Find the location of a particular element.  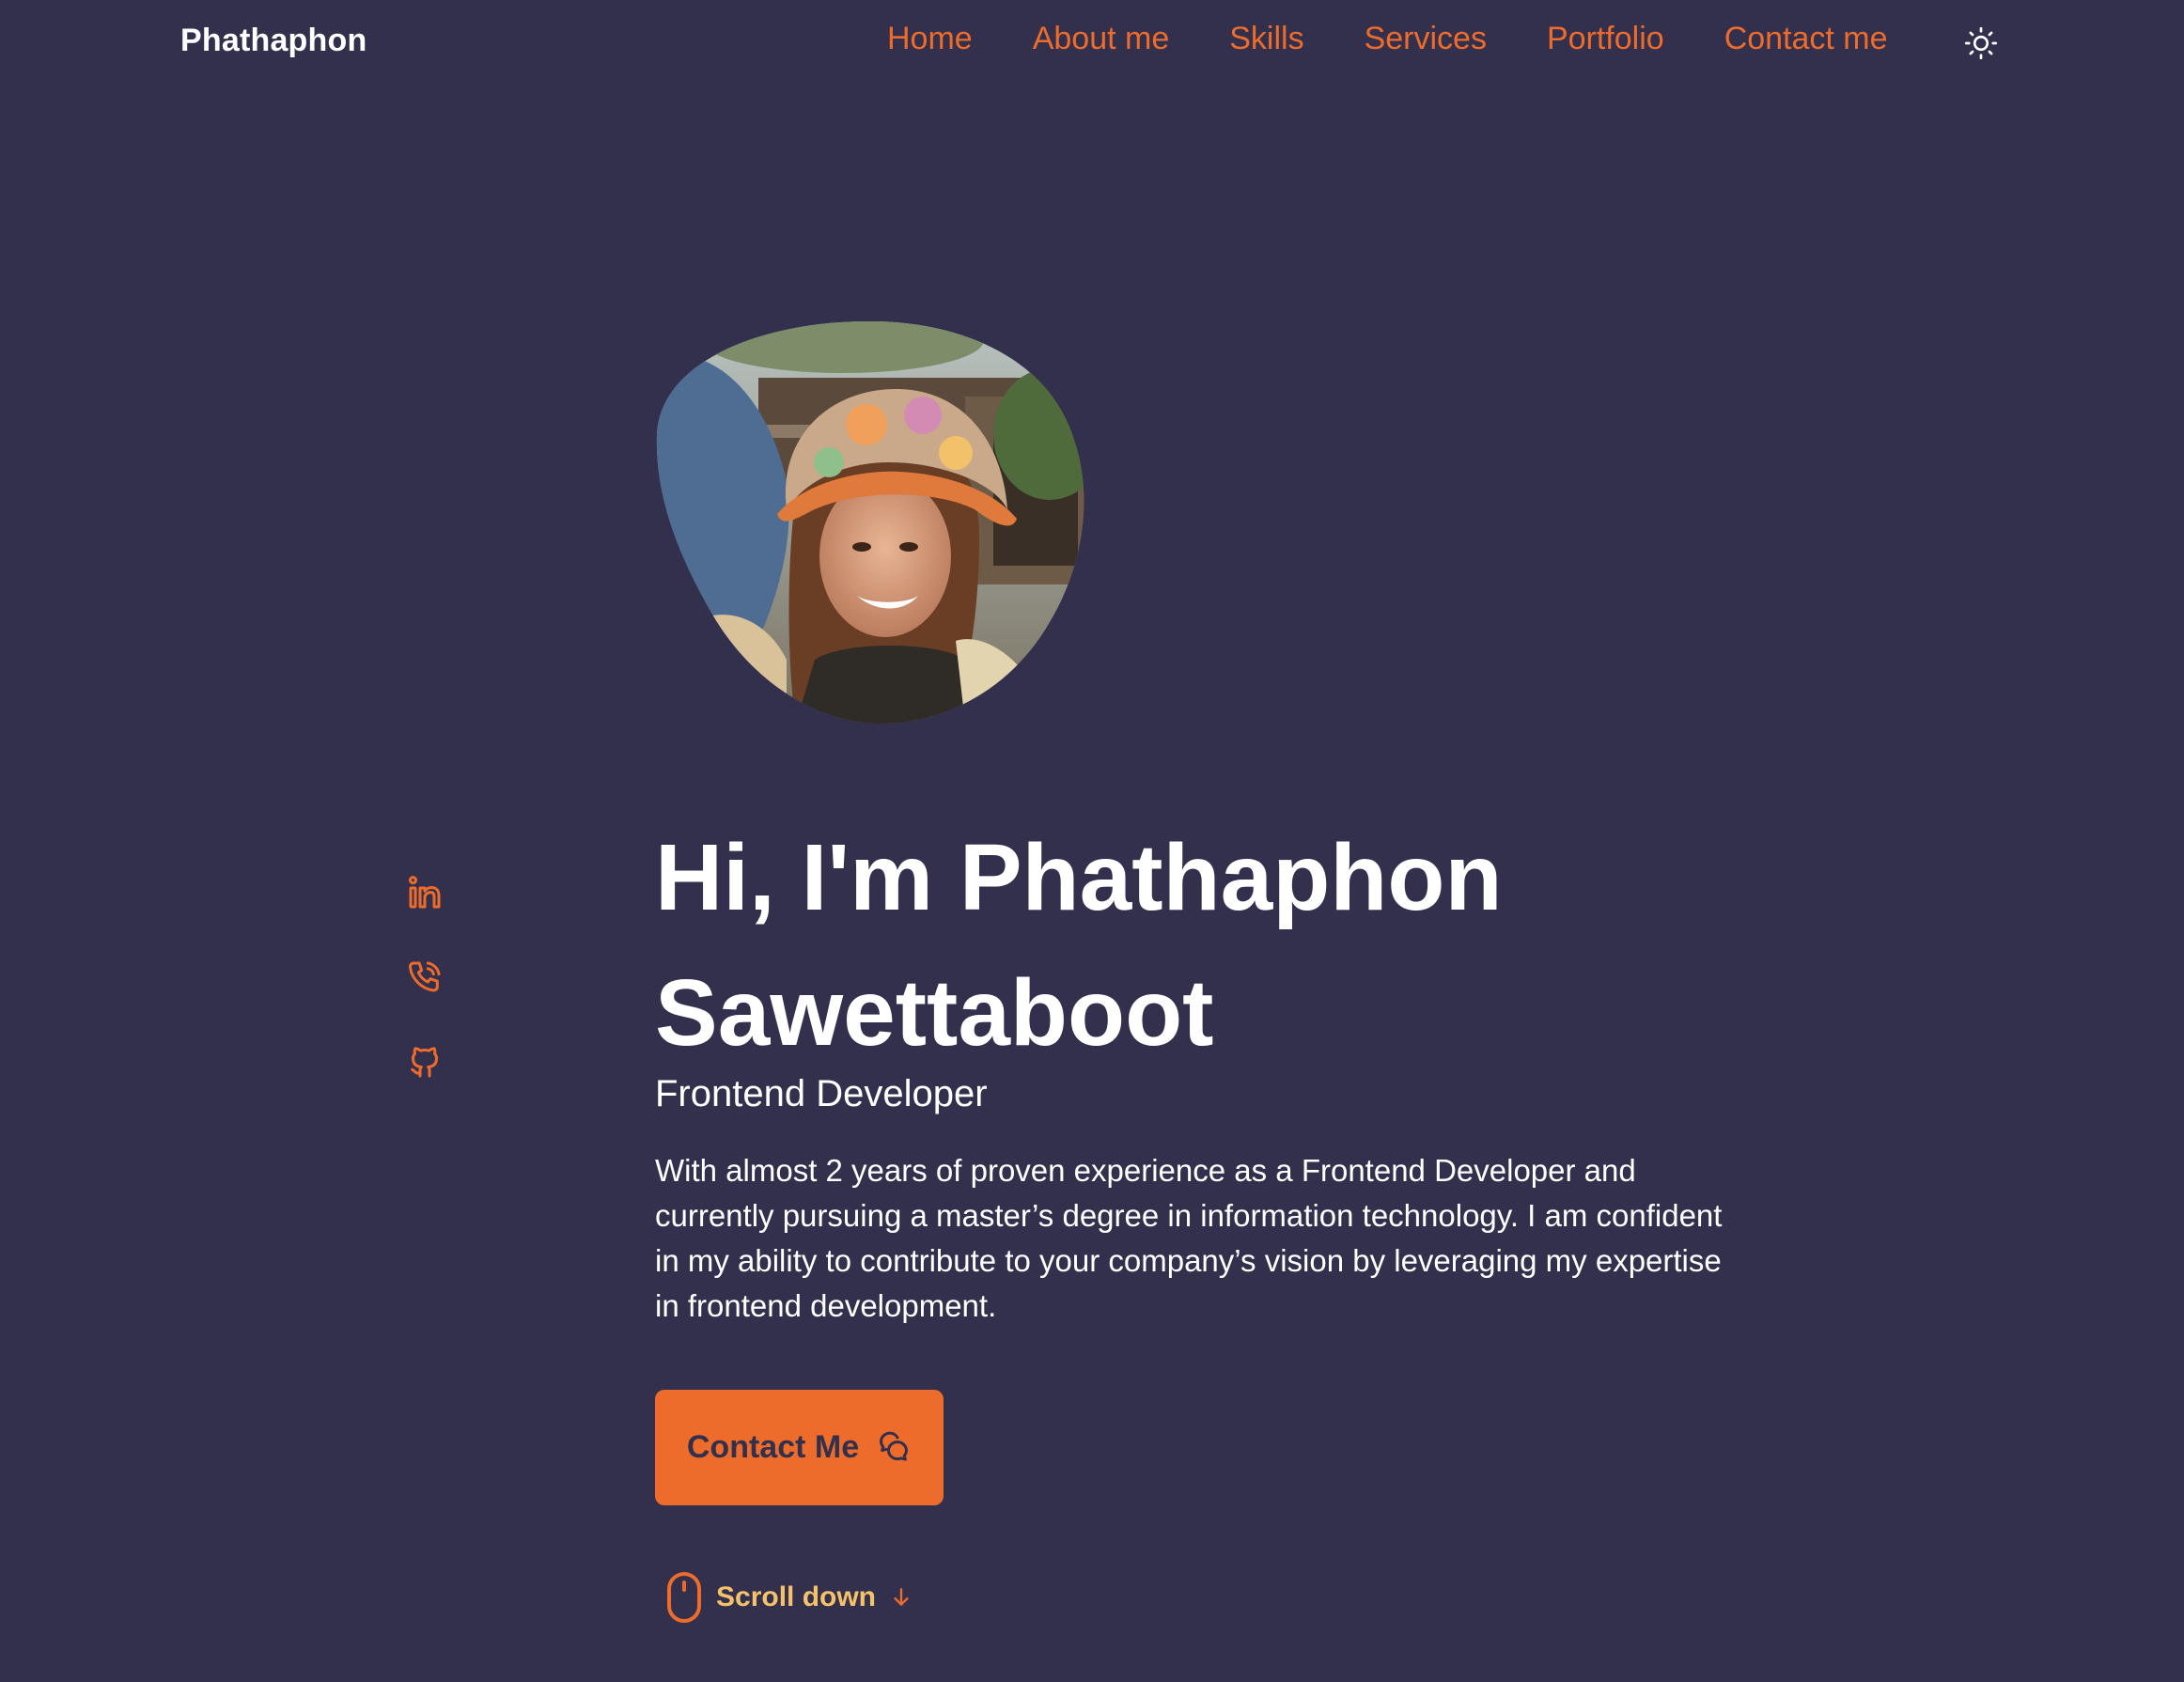

arrow-down-icon is located at coordinates (901, 1597).